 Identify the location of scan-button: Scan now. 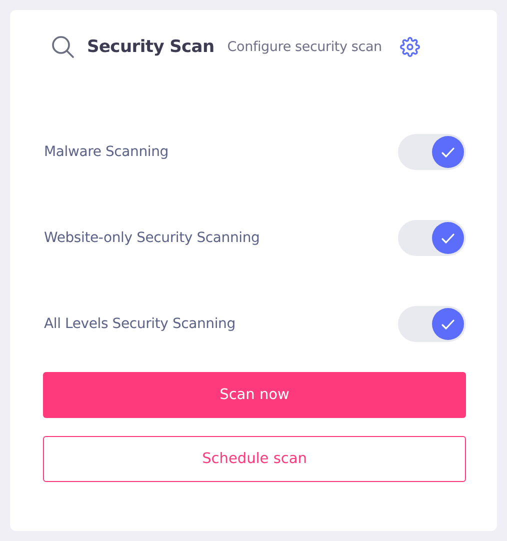
(254, 395).